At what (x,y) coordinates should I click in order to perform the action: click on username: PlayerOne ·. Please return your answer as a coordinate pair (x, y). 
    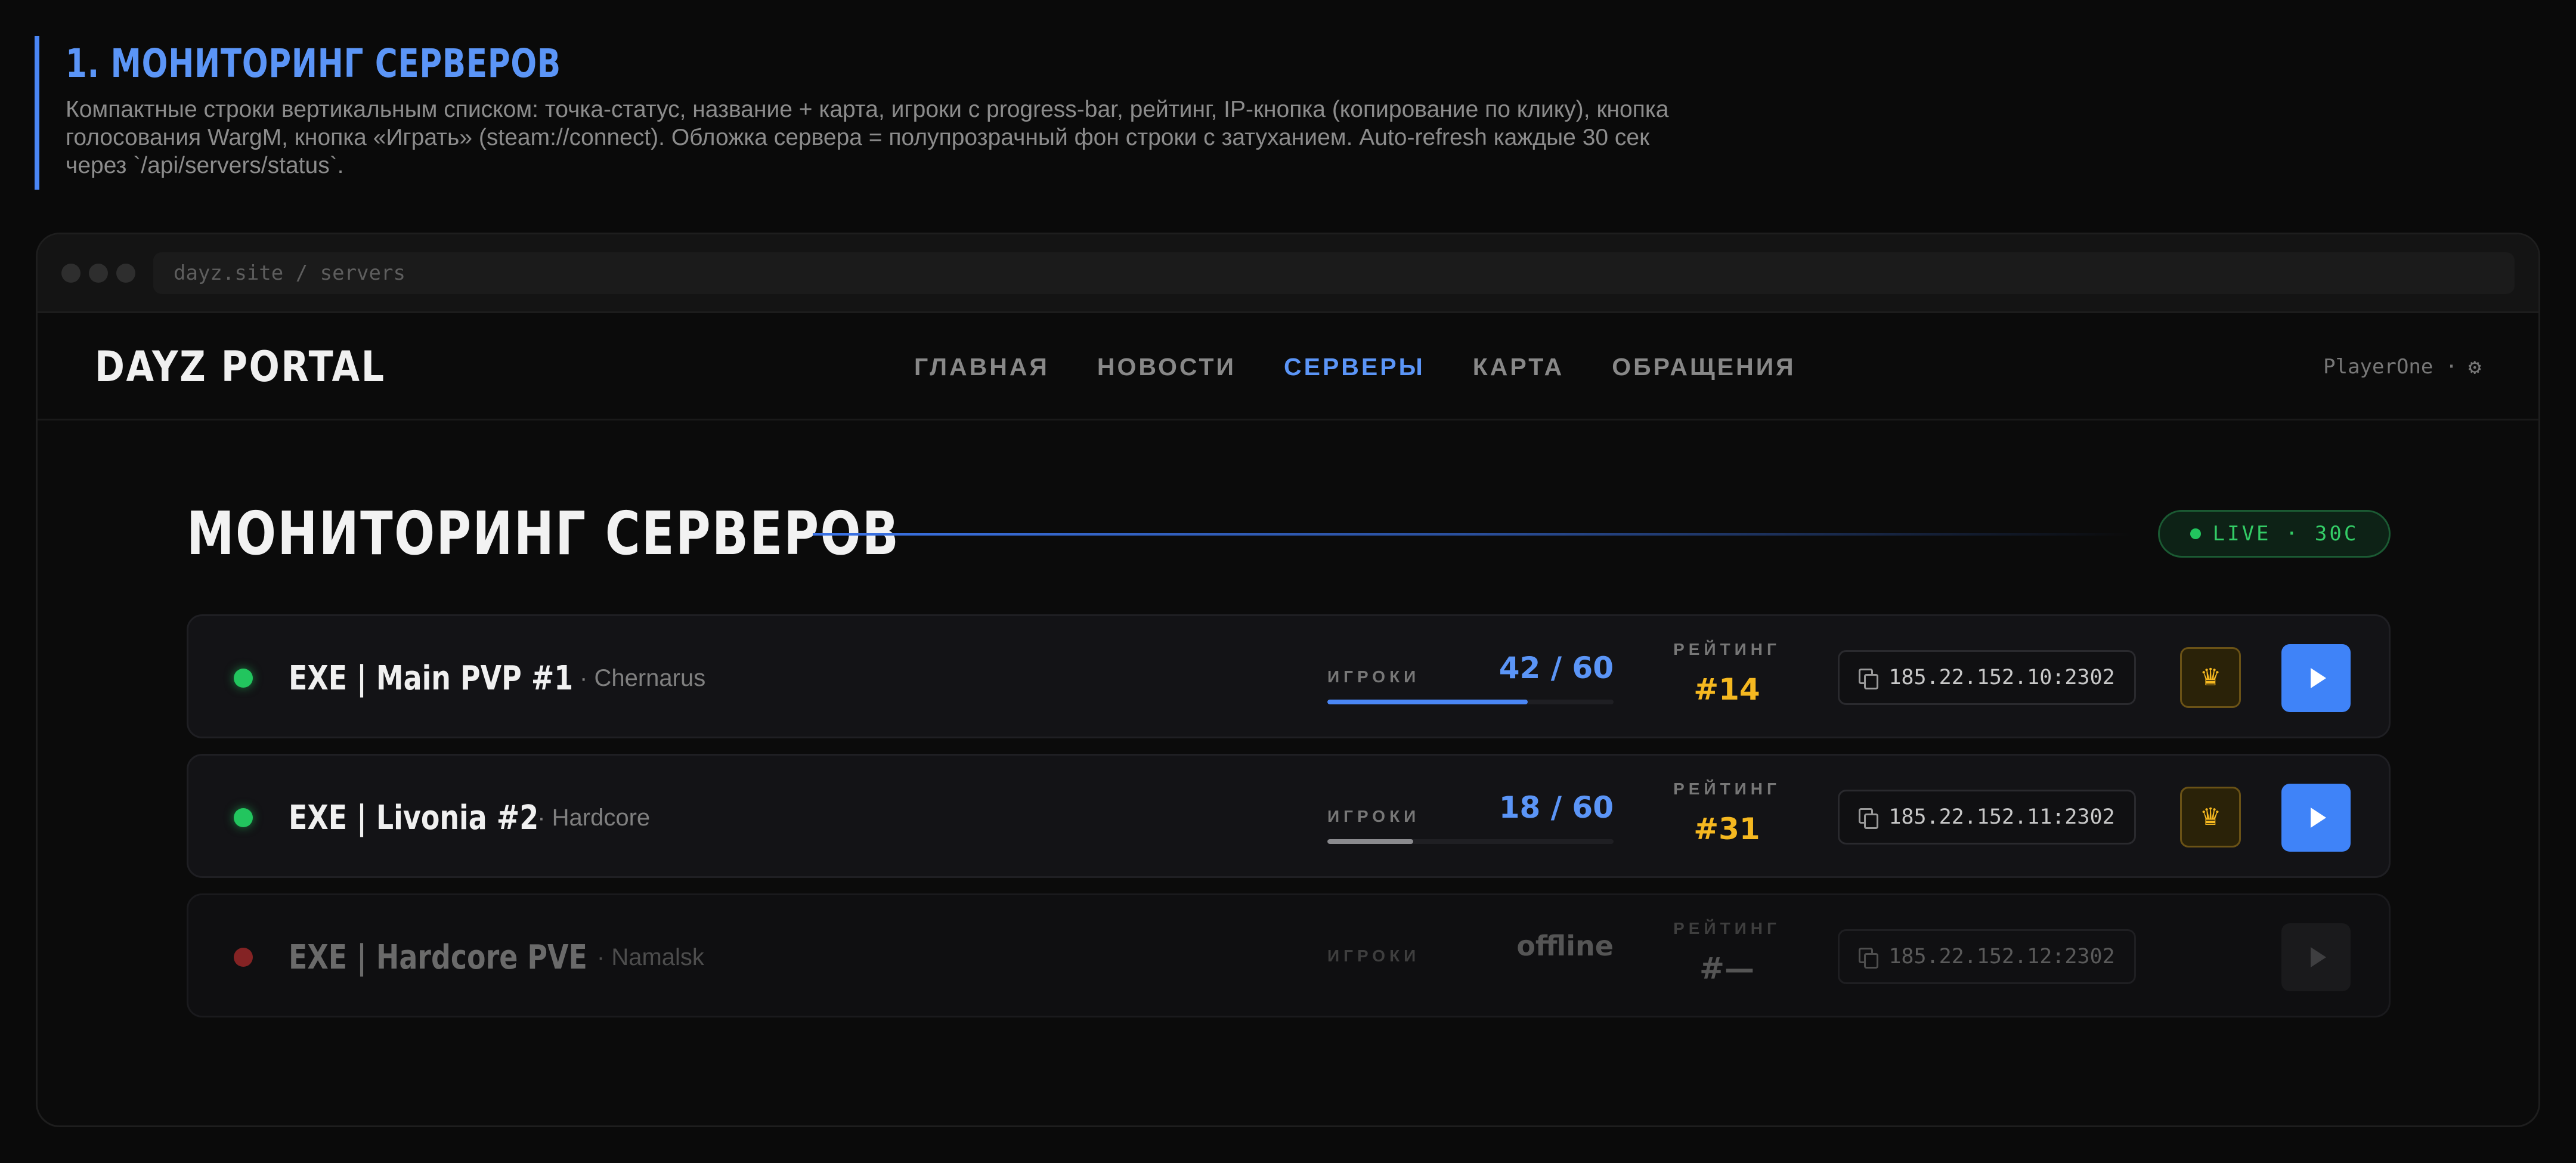
    Looking at the image, I should click on (2390, 367).